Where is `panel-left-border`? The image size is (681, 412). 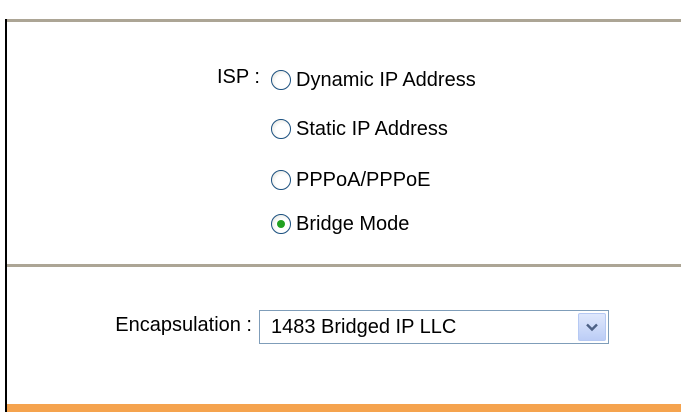 panel-left-border is located at coordinates (6, 215).